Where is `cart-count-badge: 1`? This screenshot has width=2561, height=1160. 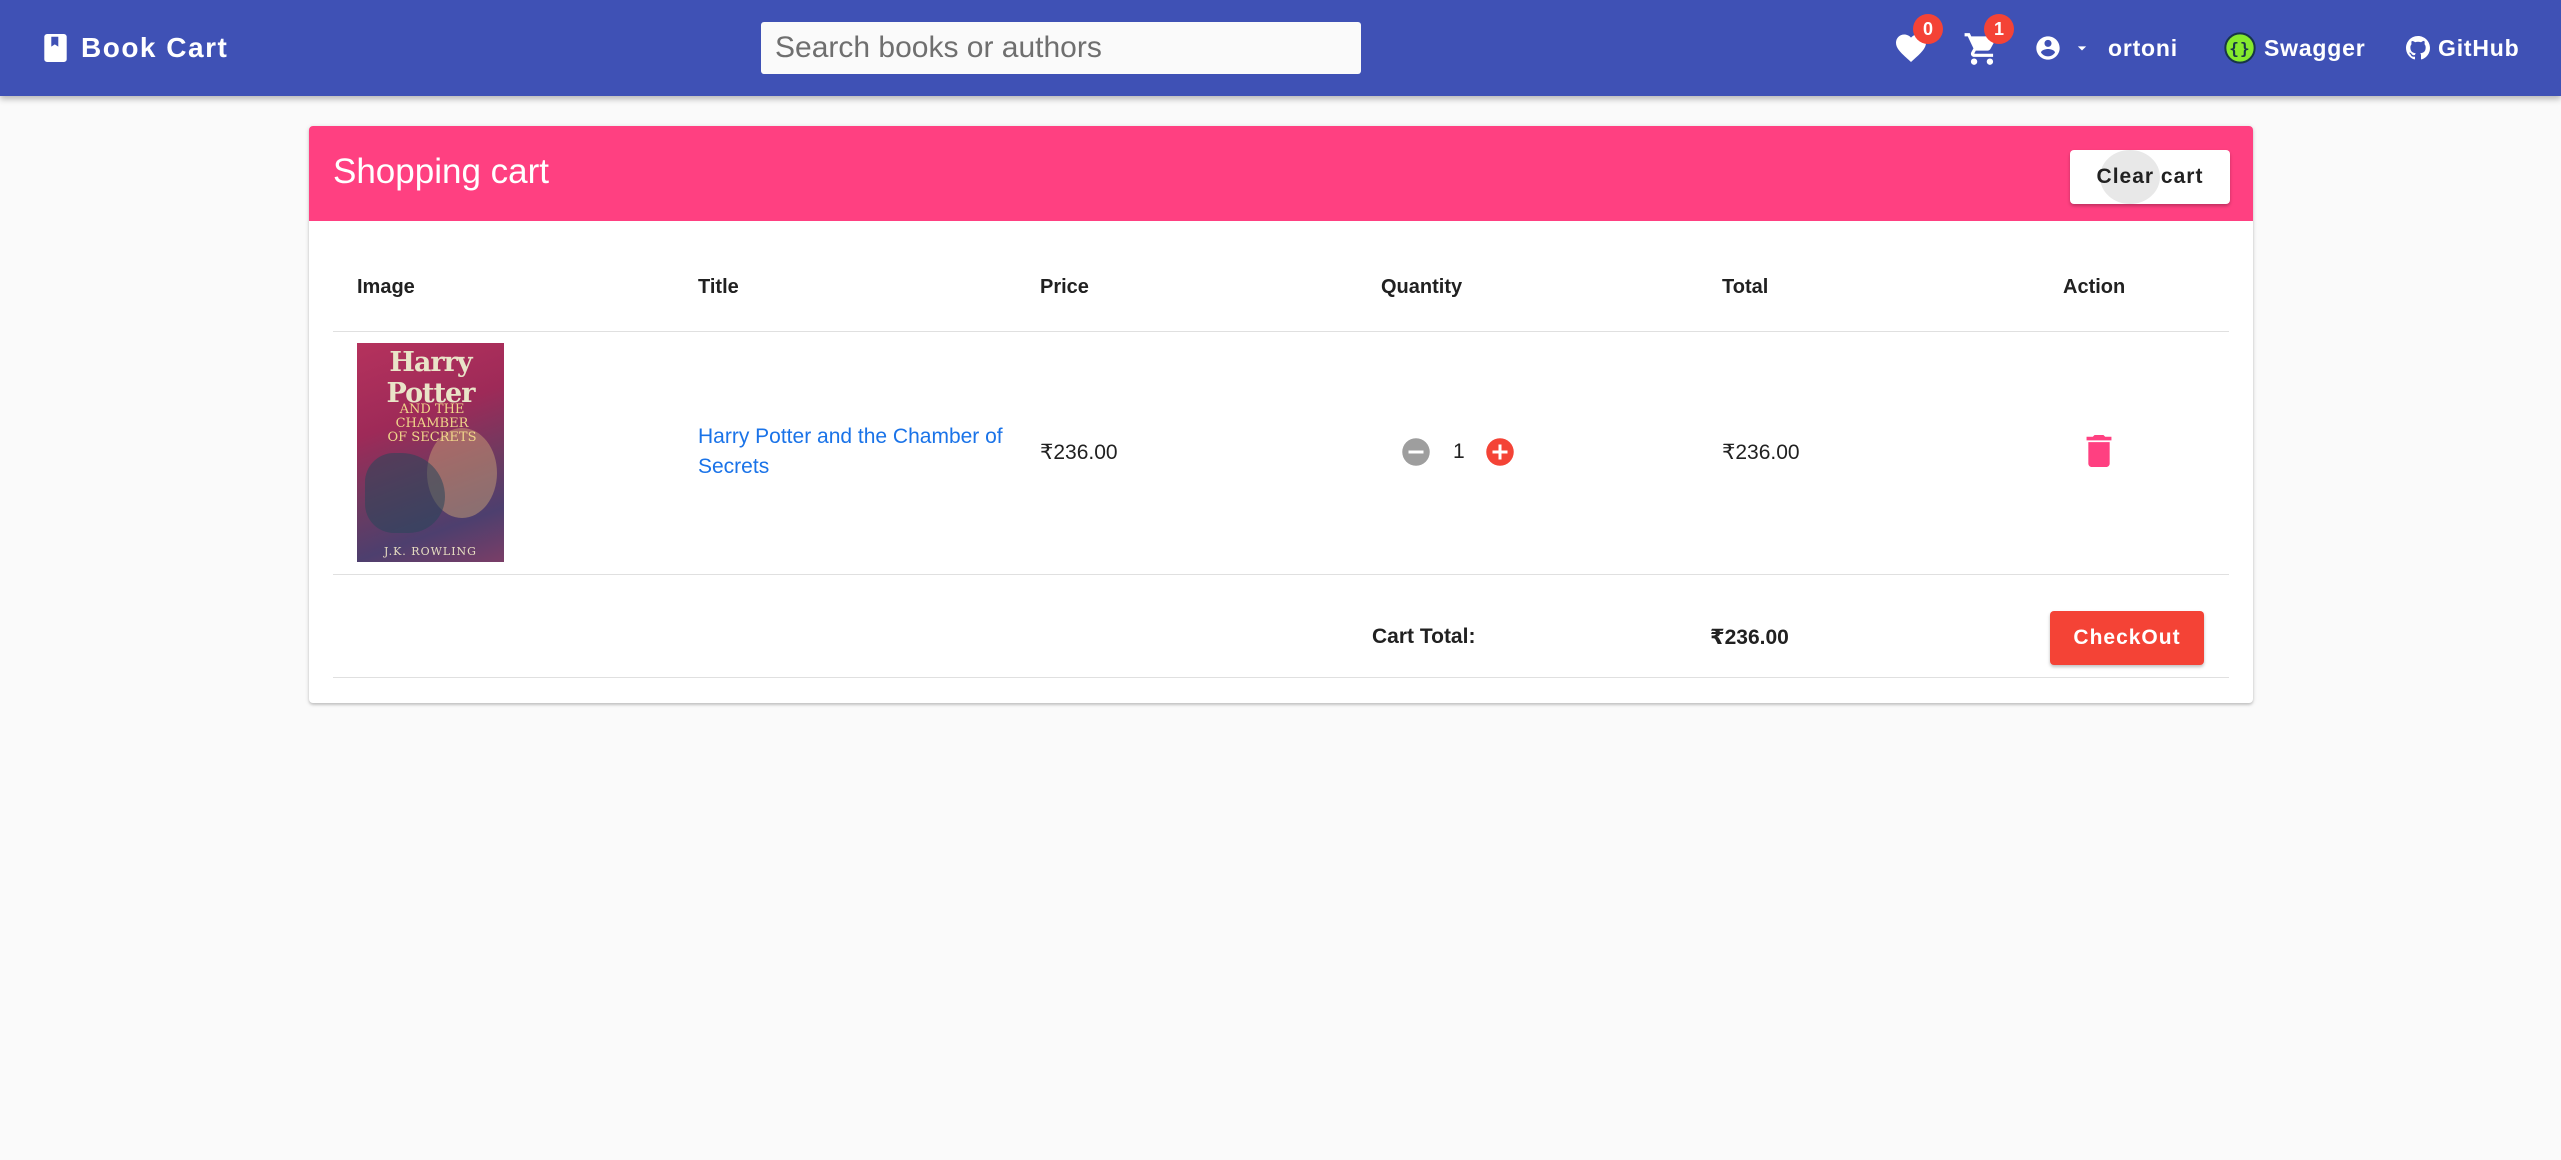
cart-count-badge: 1 is located at coordinates (1999, 29).